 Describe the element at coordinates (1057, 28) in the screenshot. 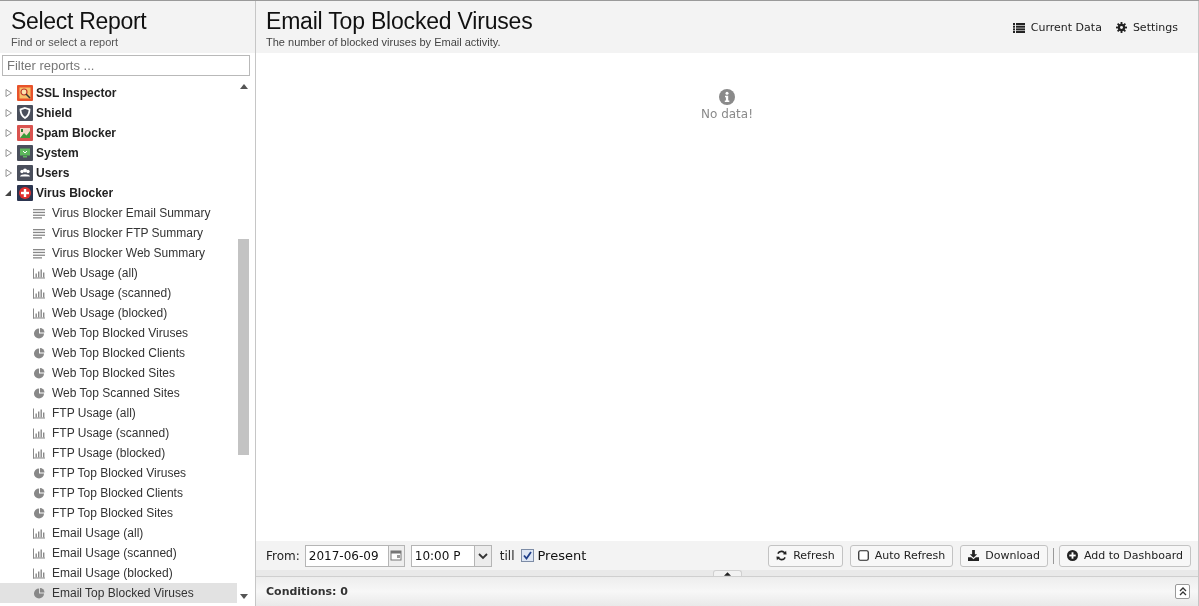

I see `current-data-link: Current Data` at that location.